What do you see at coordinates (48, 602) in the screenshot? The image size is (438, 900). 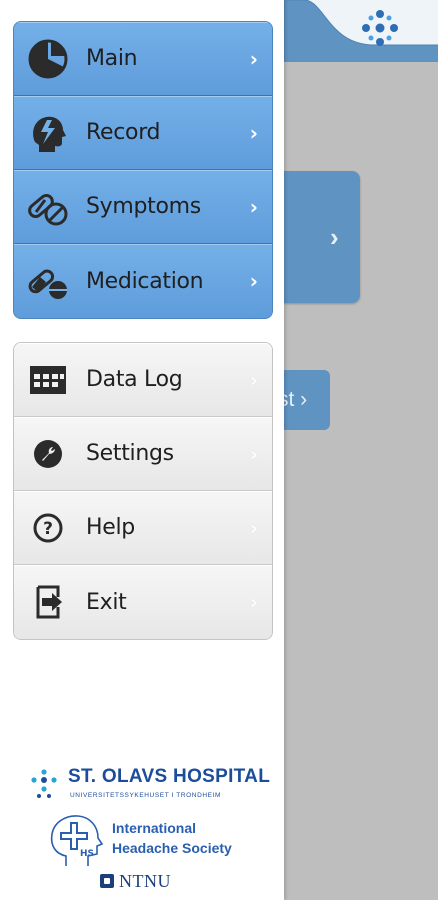 I see `exit-door-icon` at bounding box center [48, 602].